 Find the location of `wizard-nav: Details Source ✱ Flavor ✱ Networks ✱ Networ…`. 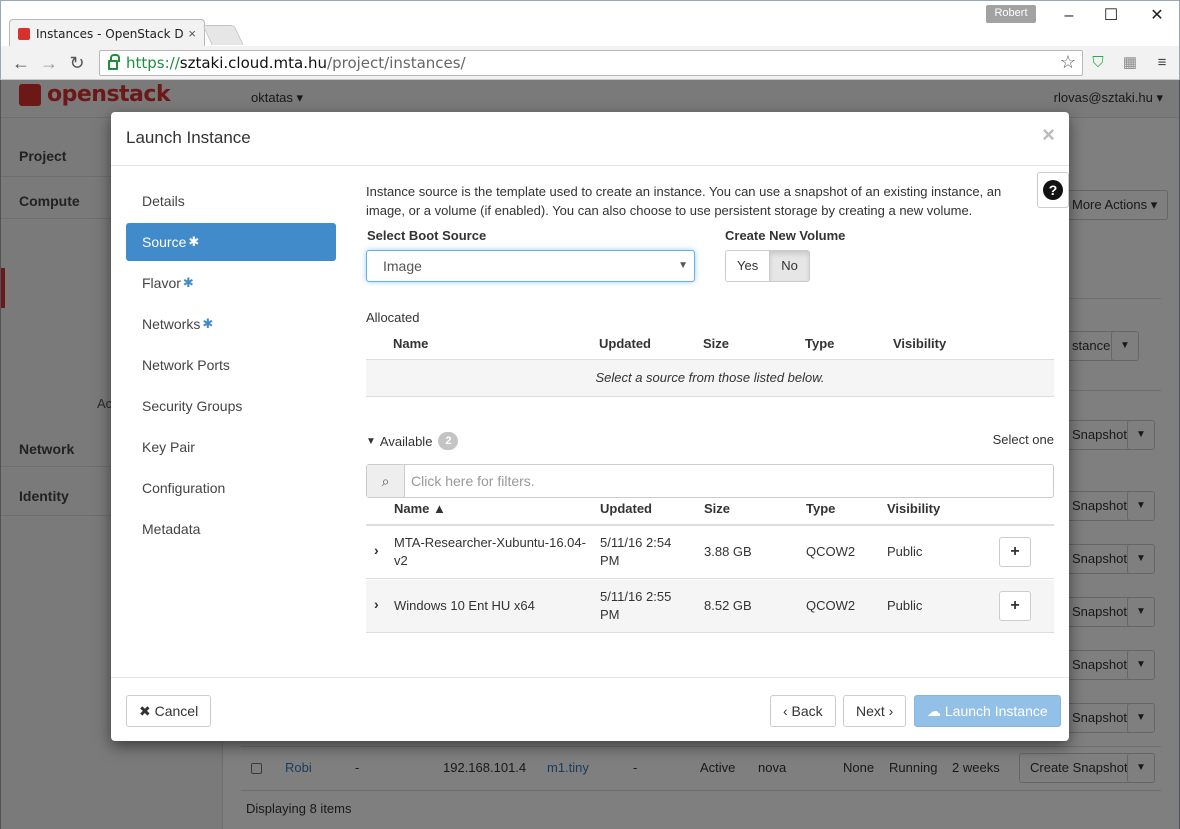

wizard-nav: Details Source ✱ Flavor ✱ Networks ✱ Networ… is located at coordinates (231, 366).